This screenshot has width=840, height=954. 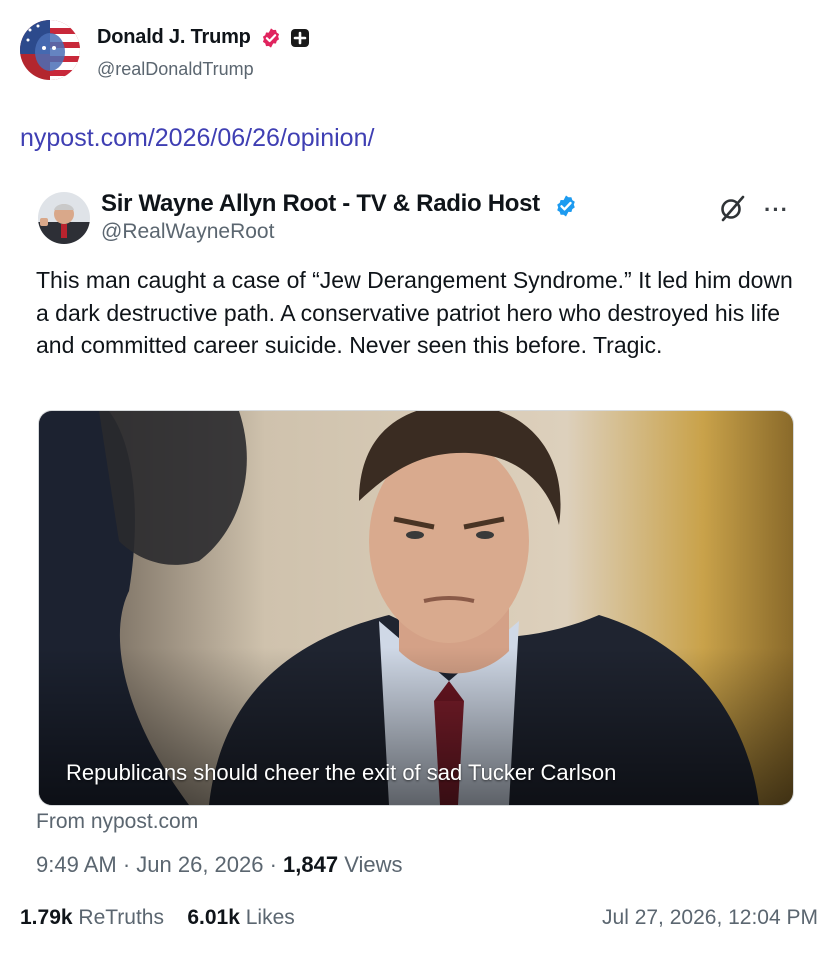 I want to click on grok-slash-icon, so click(x=732, y=208).